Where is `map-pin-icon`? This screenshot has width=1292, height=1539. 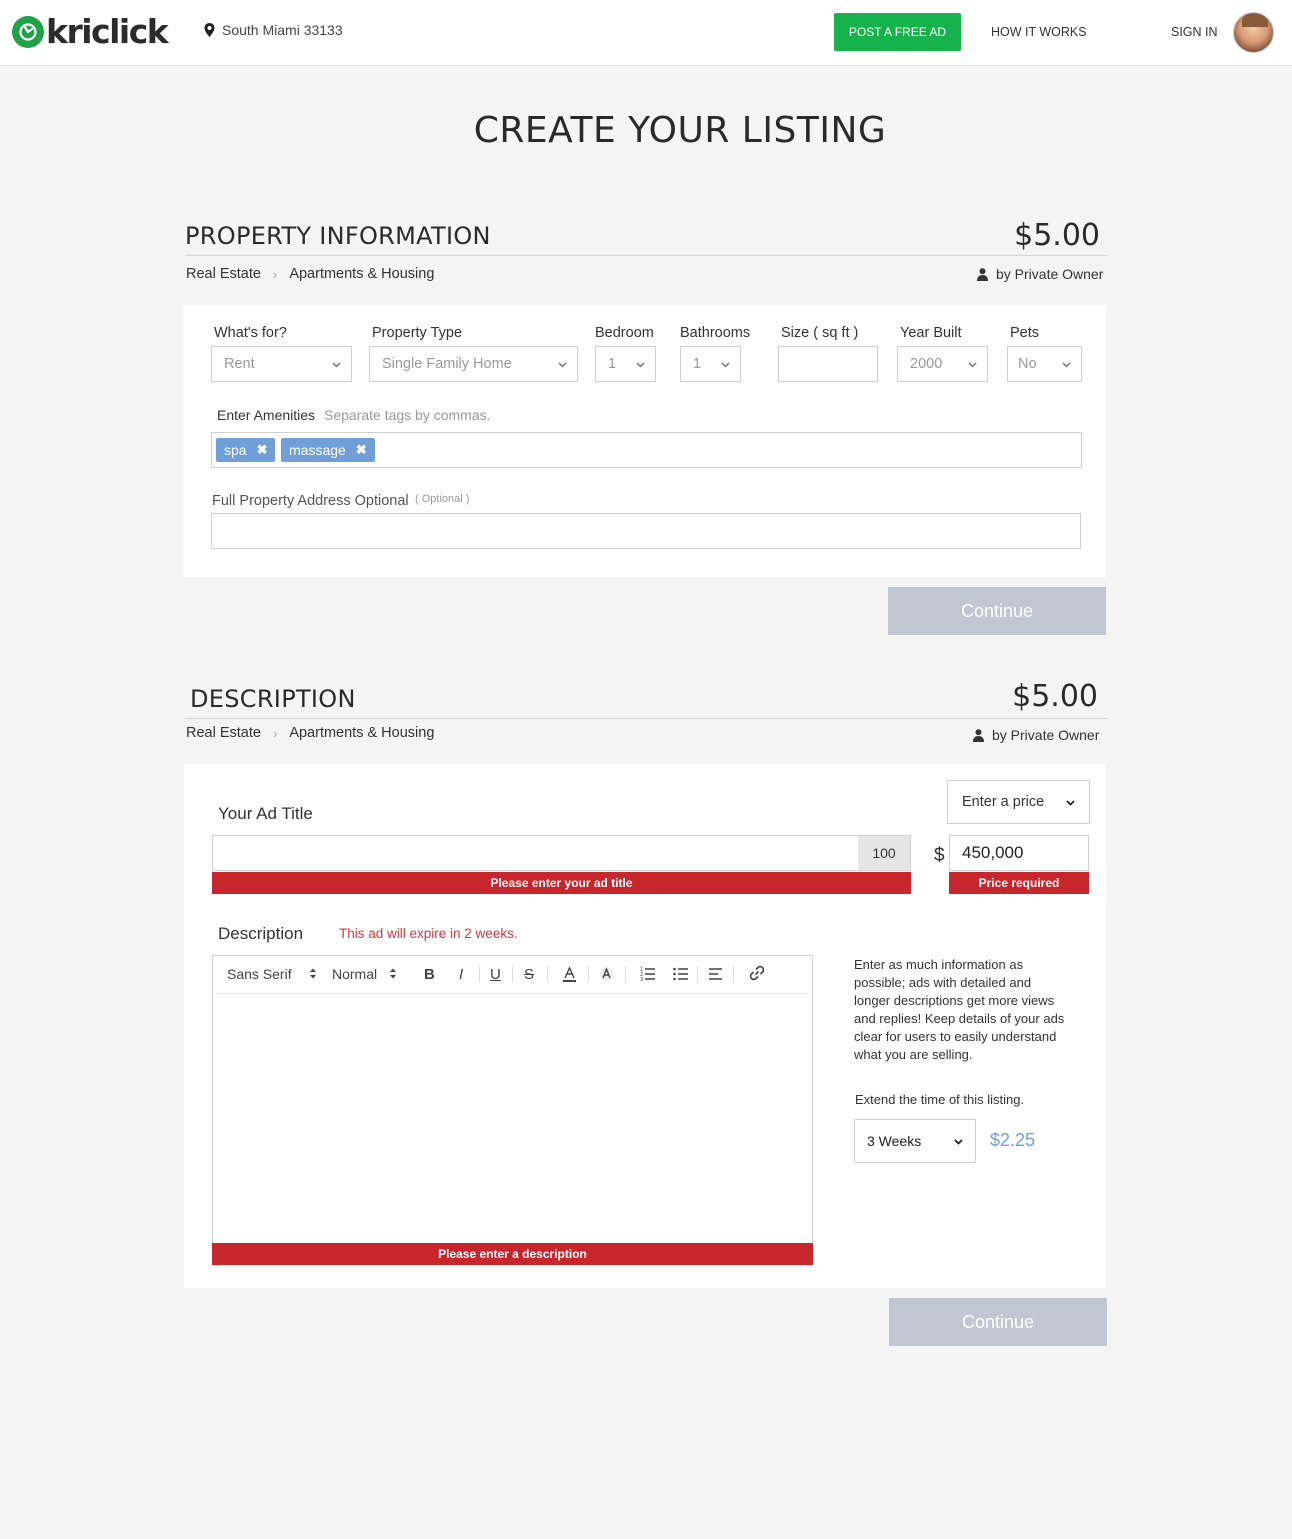 map-pin-icon is located at coordinates (209, 30).